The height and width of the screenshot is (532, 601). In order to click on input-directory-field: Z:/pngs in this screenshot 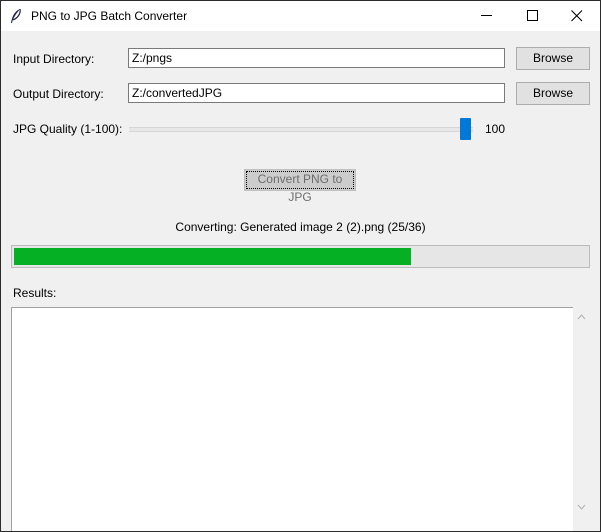, I will do `click(316, 58)`.